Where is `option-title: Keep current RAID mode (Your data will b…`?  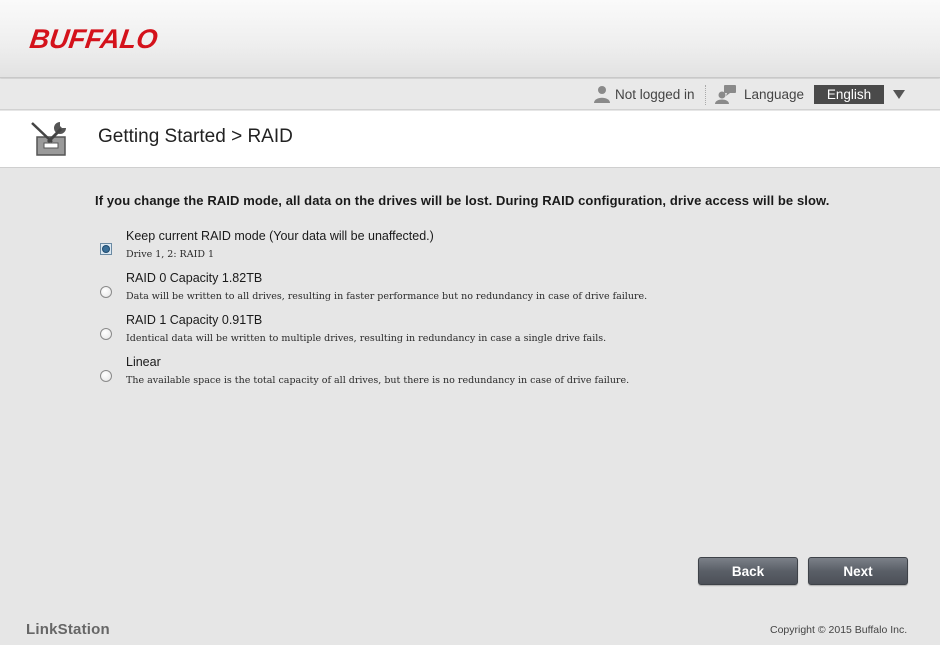
option-title: Keep current RAID mode (Your data will b… is located at coordinates (280, 236).